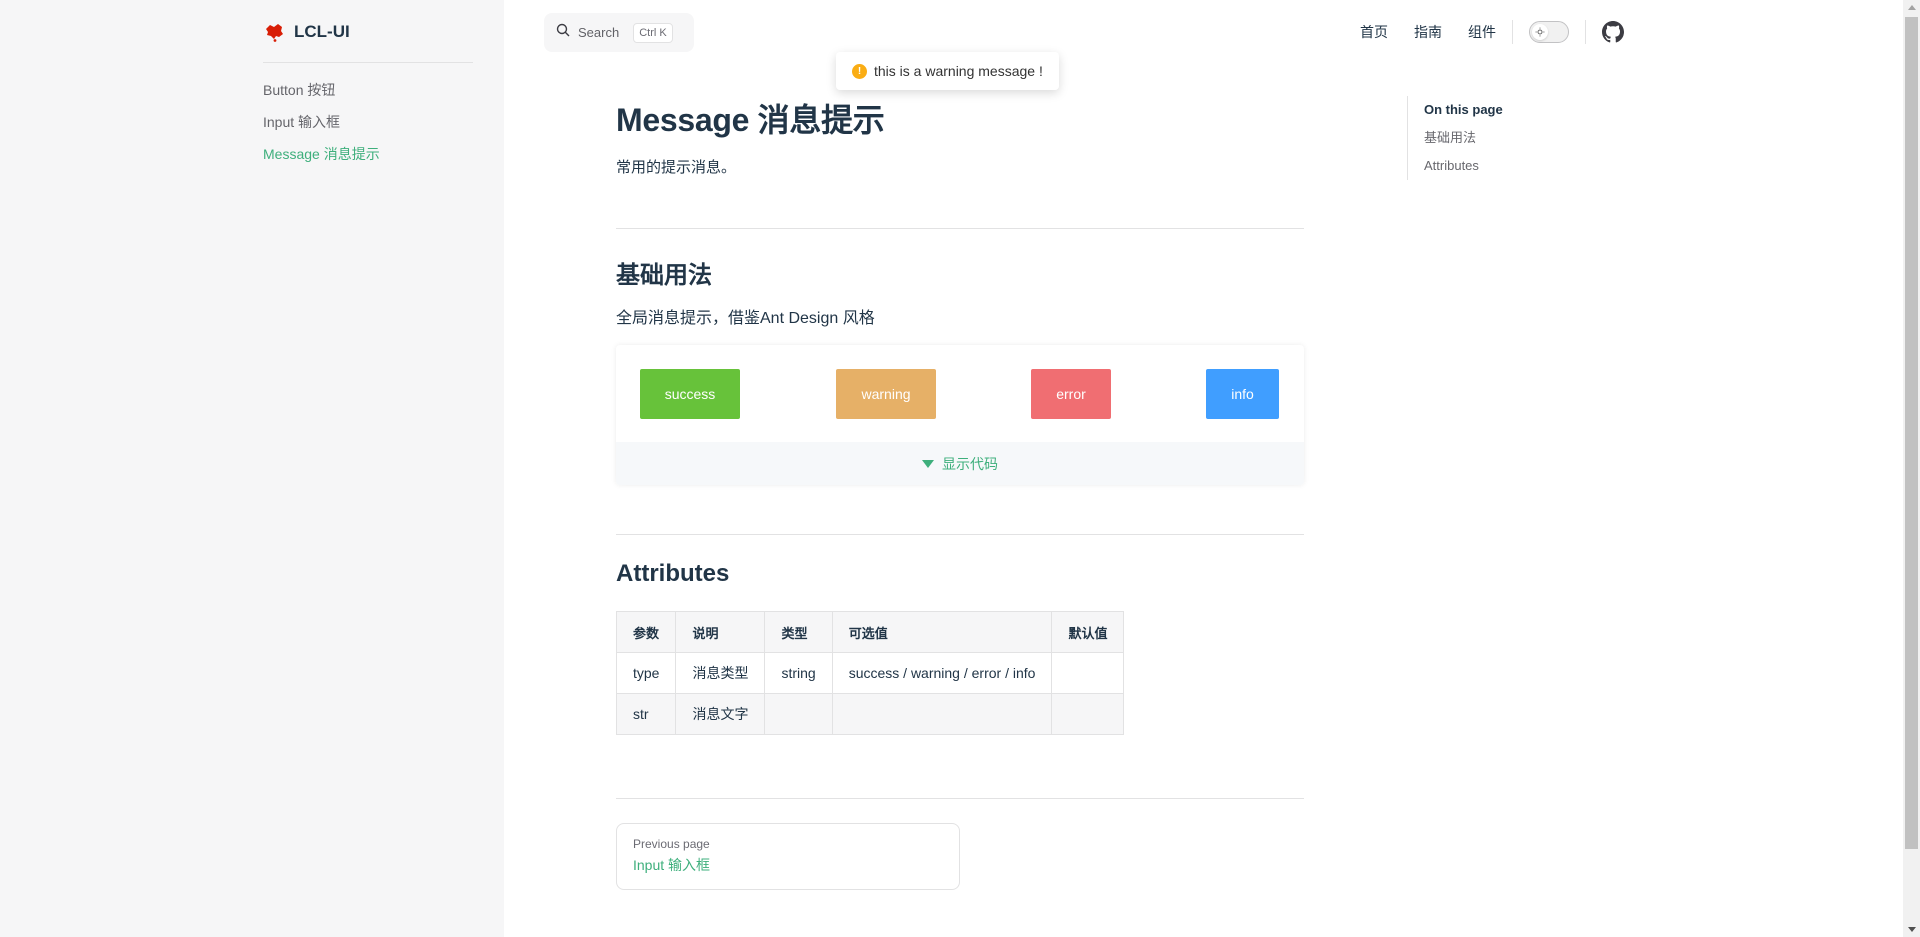 This screenshot has width=1920, height=937. What do you see at coordinates (798, 673) in the screenshot?
I see `table-cell: string` at bounding box center [798, 673].